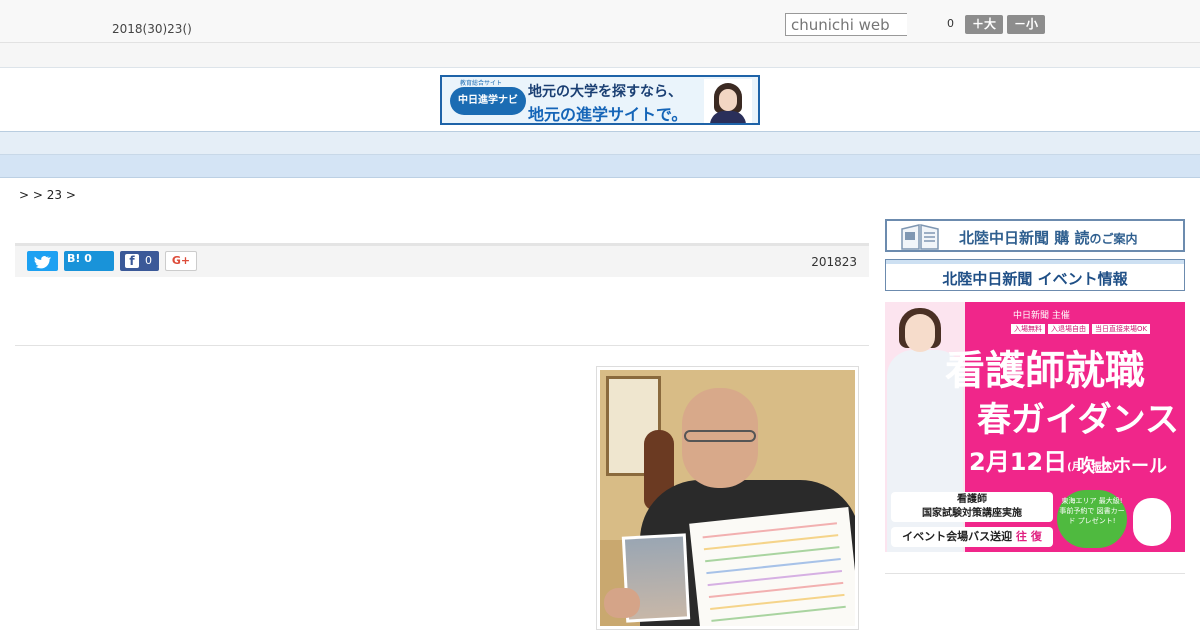  I want to click on article-date: 201823, so click(834, 262).